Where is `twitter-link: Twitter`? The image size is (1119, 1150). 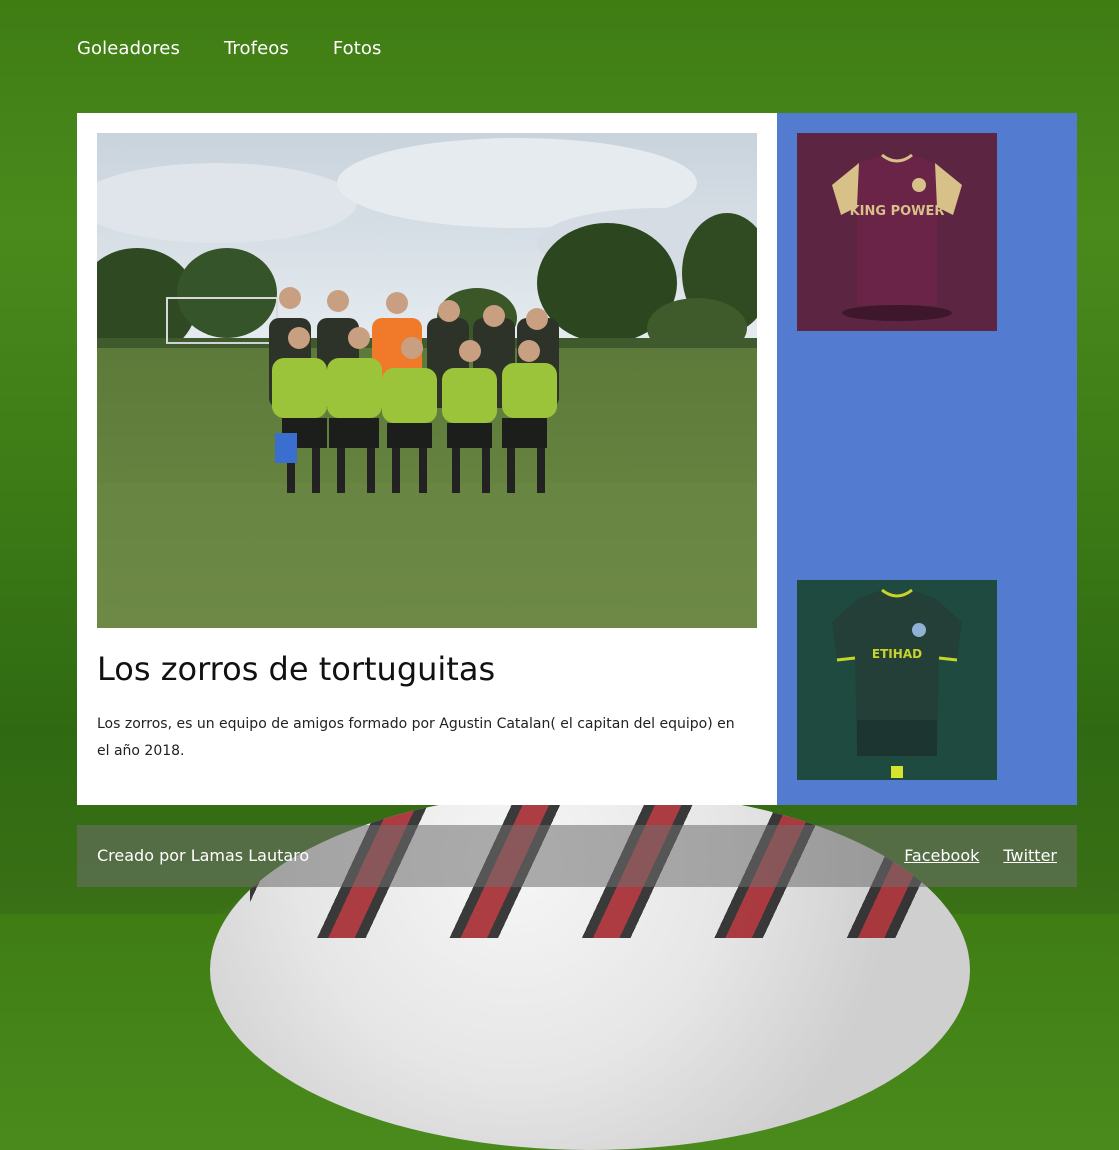 twitter-link: Twitter is located at coordinates (1030, 855).